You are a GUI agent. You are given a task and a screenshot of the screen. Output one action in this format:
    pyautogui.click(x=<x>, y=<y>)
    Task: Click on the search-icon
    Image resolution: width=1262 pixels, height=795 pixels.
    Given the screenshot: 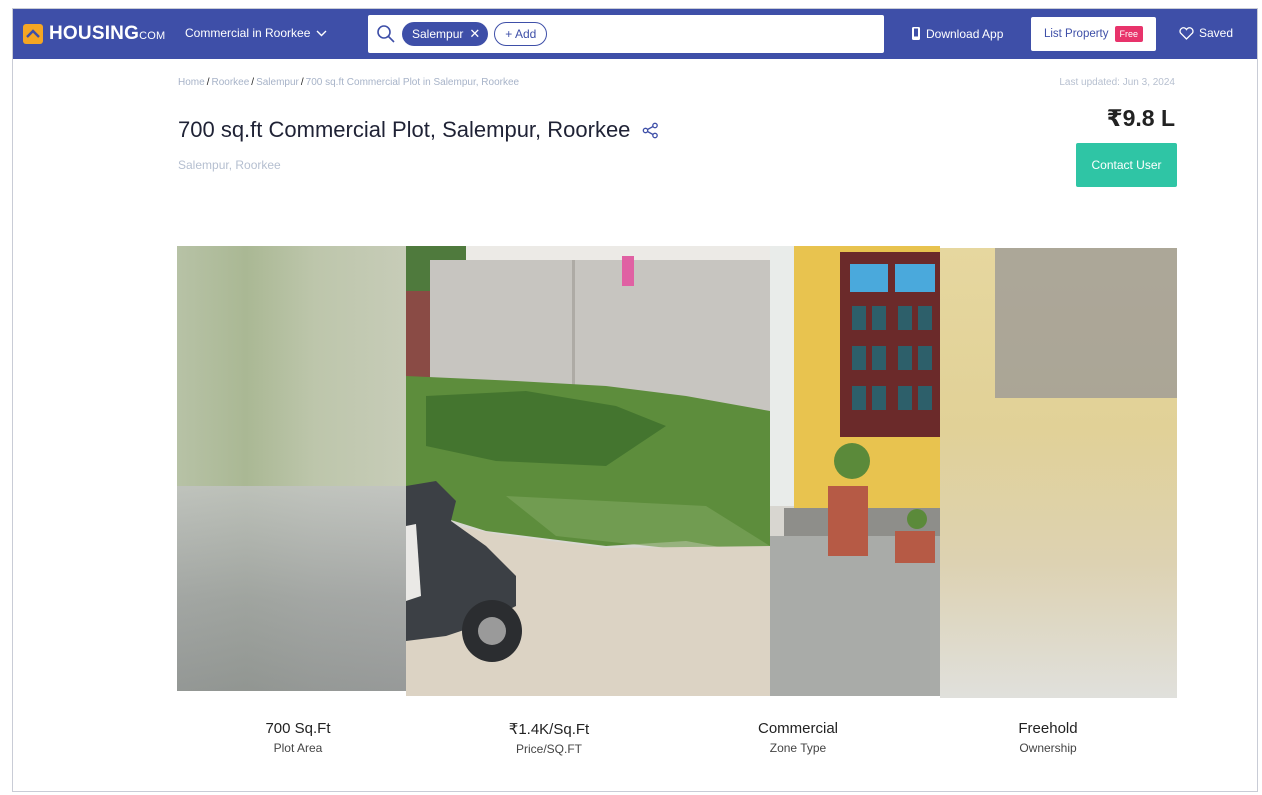 What is the action you would take?
    pyautogui.click(x=386, y=34)
    